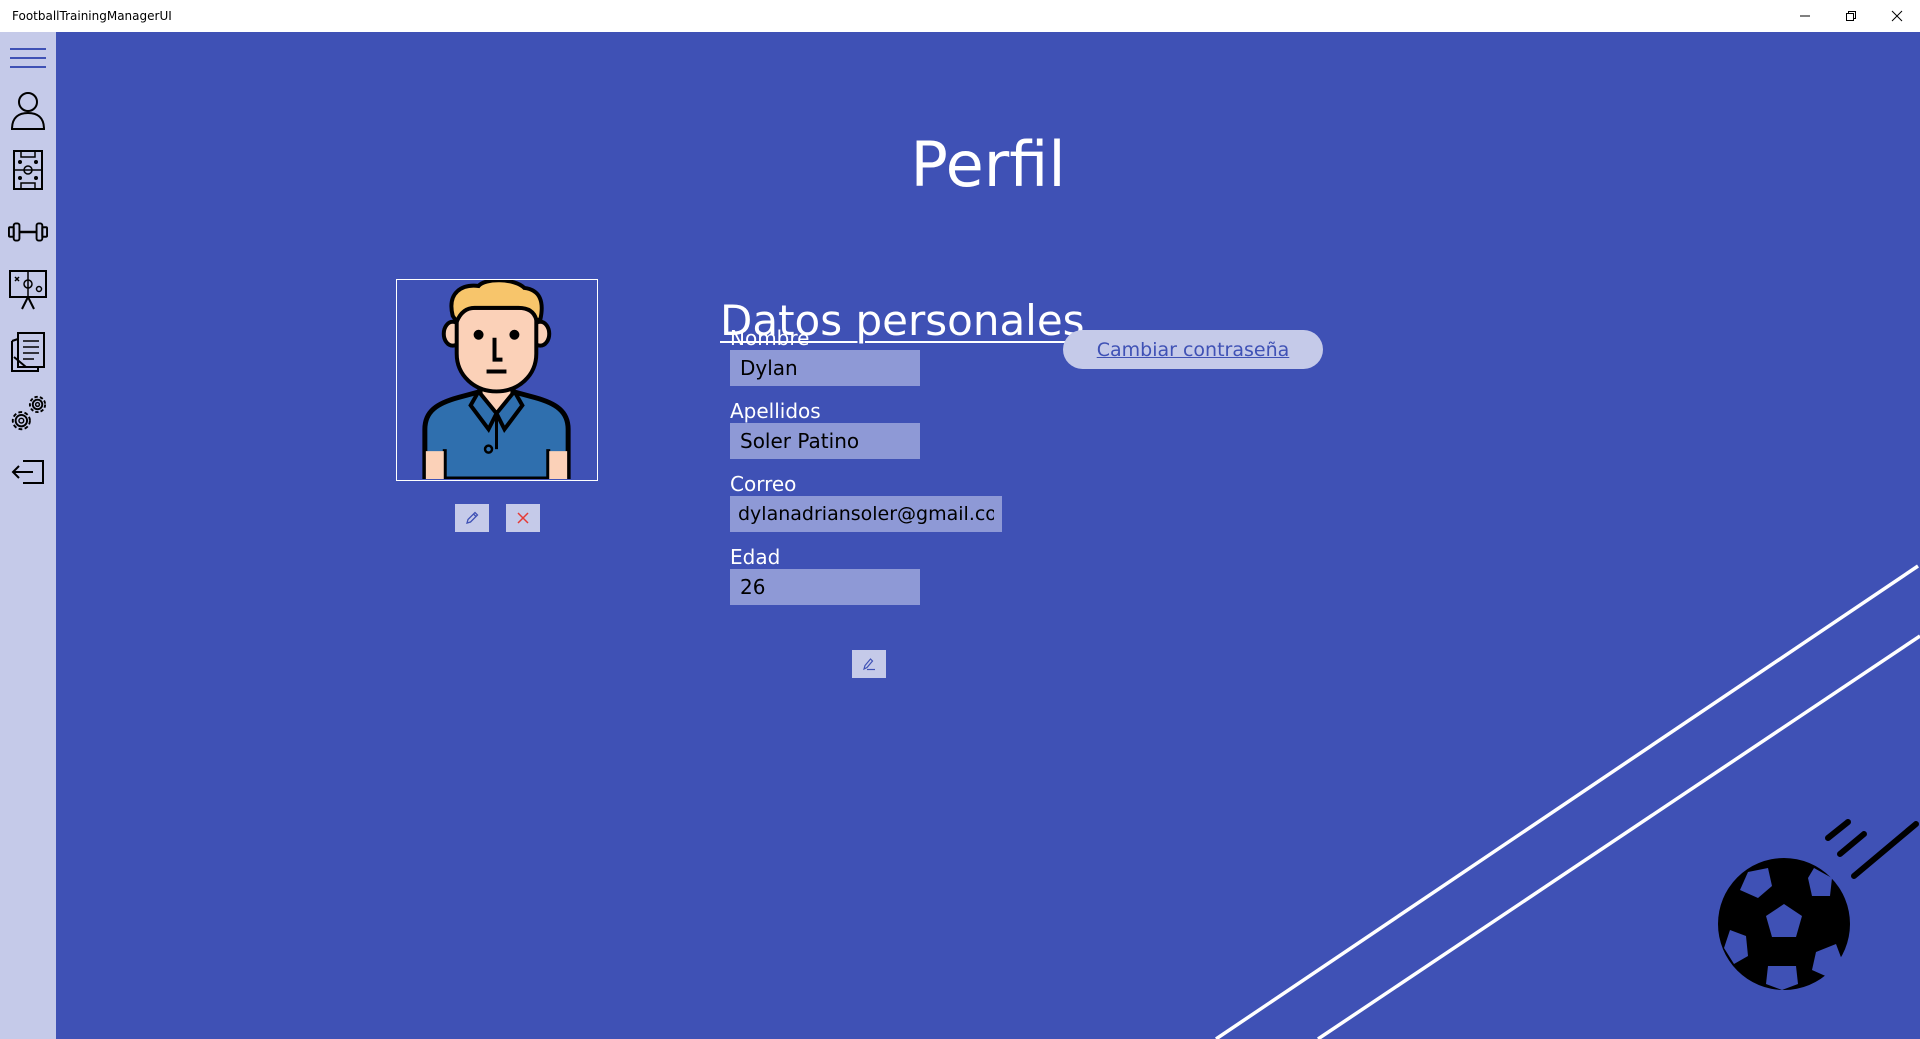 This screenshot has height=1039, width=1920. I want to click on delete-photo-button, so click(523, 518).